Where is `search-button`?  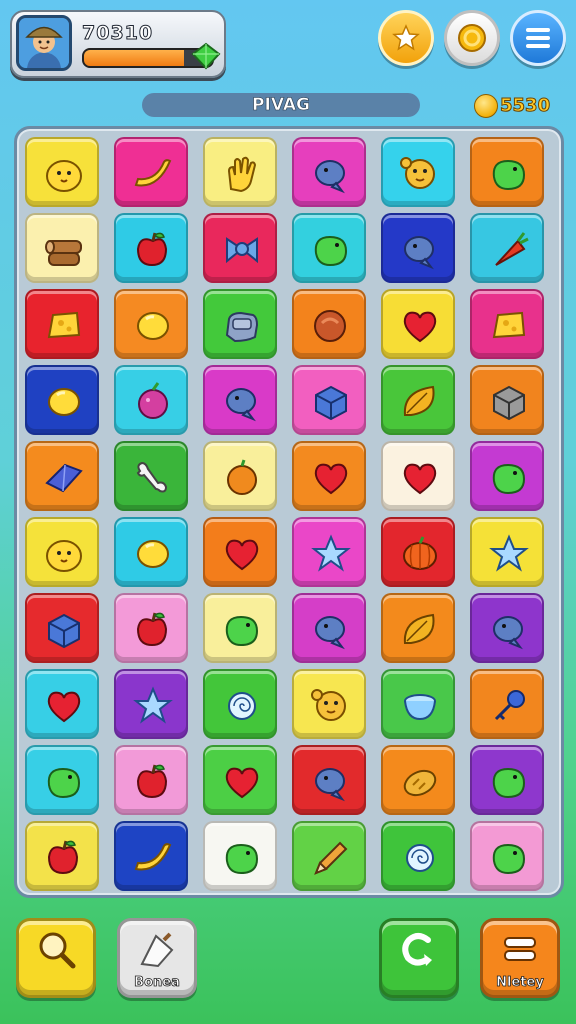 search-button is located at coordinates (56, 958).